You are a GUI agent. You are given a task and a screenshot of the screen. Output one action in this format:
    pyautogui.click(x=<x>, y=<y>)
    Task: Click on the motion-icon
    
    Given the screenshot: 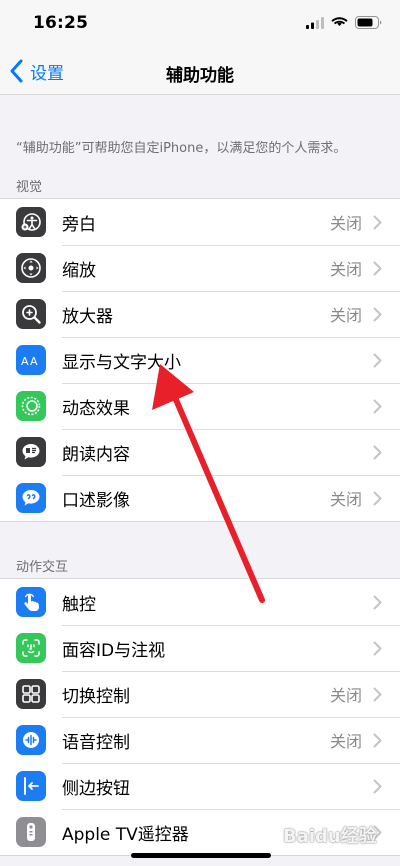 What is the action you would take?
    pyautogui.click(x=31, y=406)
    